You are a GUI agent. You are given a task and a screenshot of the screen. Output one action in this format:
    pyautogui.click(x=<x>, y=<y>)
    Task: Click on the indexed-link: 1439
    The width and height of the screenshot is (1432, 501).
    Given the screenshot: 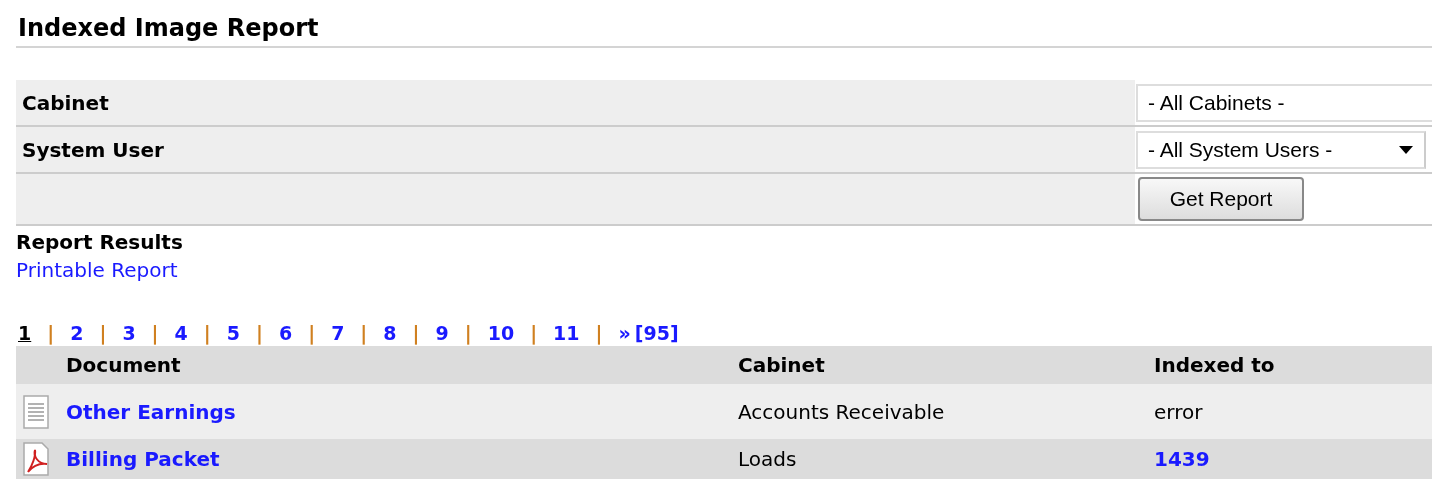 What is the action you would take?
    pyautogui.click(x=1182, y=459)
    